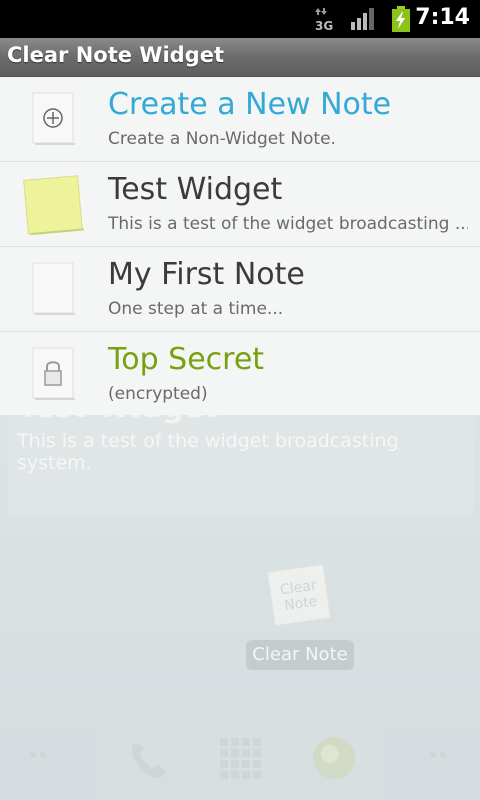 This screenshot has width=480, height=800. What do you see at coordinates (299, 595) in the screenshot?
I see `clear-note-app-icon: Clear Note` at bounding box center [299, 595].